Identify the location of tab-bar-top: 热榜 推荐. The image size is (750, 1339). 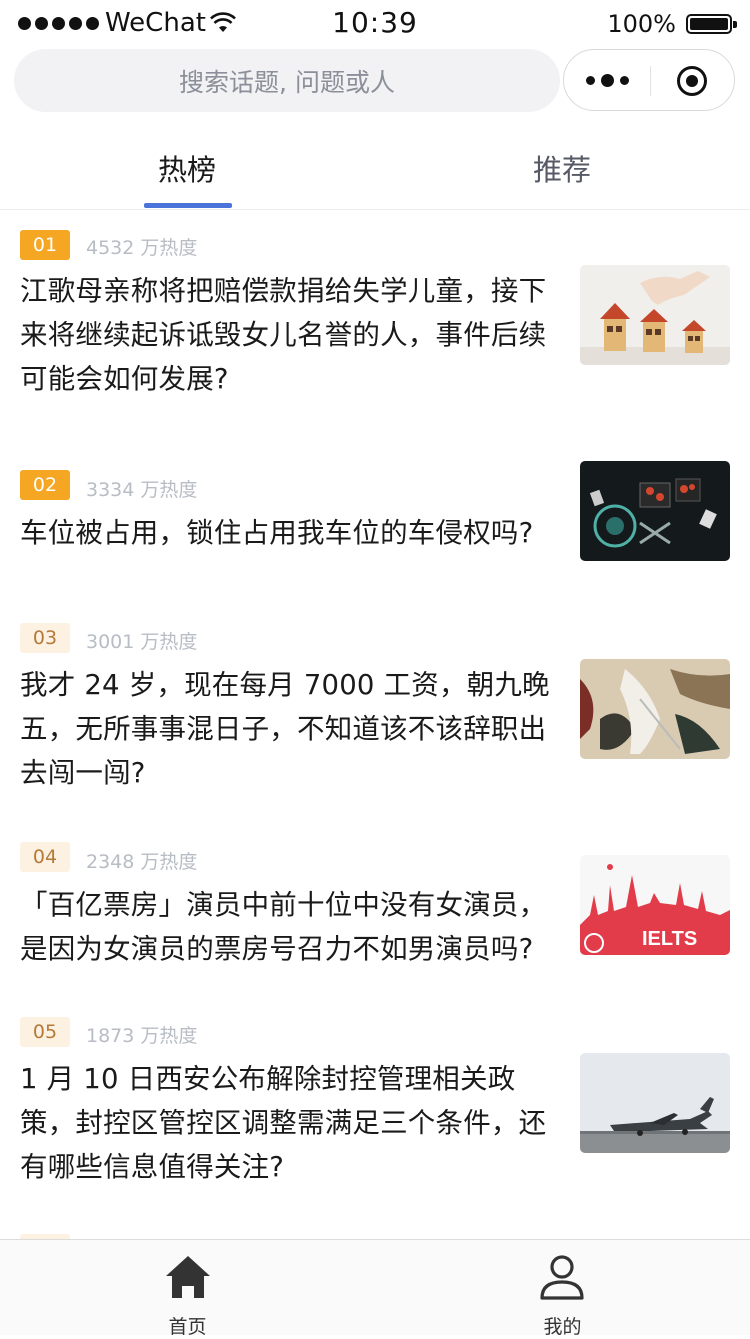
(375, 167).